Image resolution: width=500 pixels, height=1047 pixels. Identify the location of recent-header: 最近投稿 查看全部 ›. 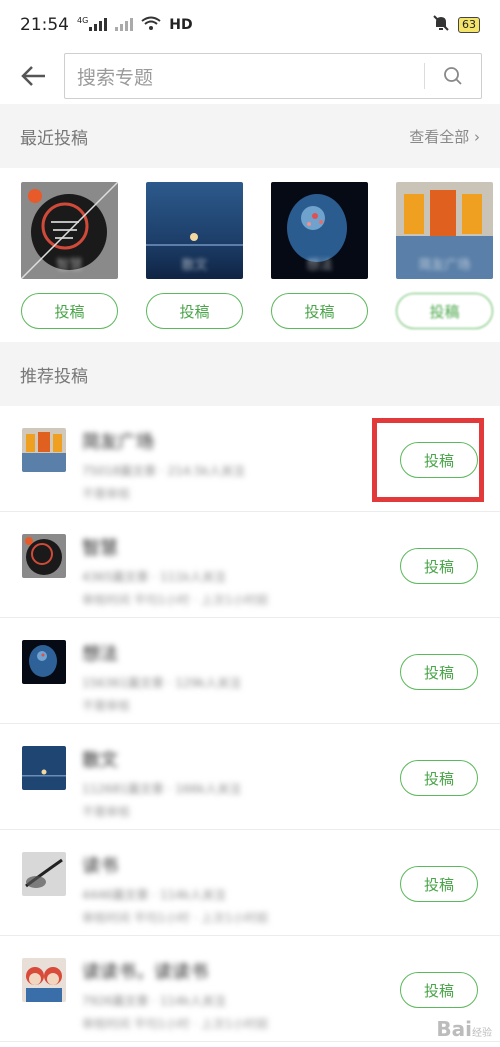
(250, 136).